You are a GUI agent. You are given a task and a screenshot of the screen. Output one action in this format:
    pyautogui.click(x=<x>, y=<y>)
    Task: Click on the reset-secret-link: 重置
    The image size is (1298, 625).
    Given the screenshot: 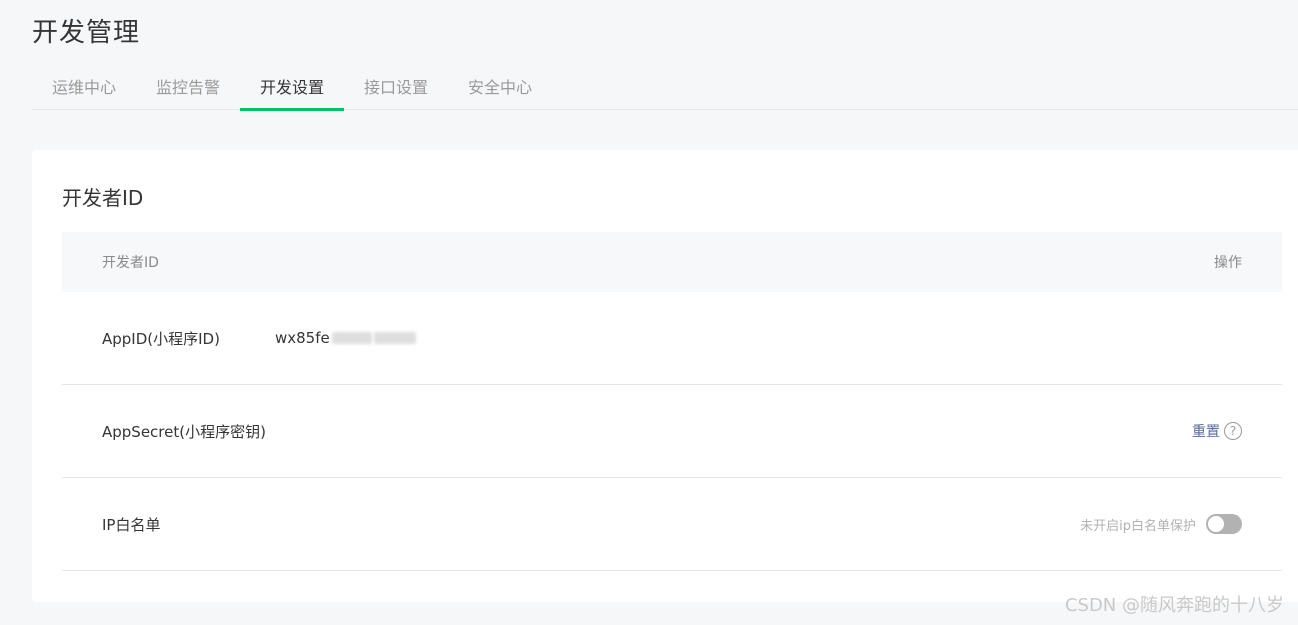 What is the action you would take?
    pyautogui.click(x=1206, y=431)
    